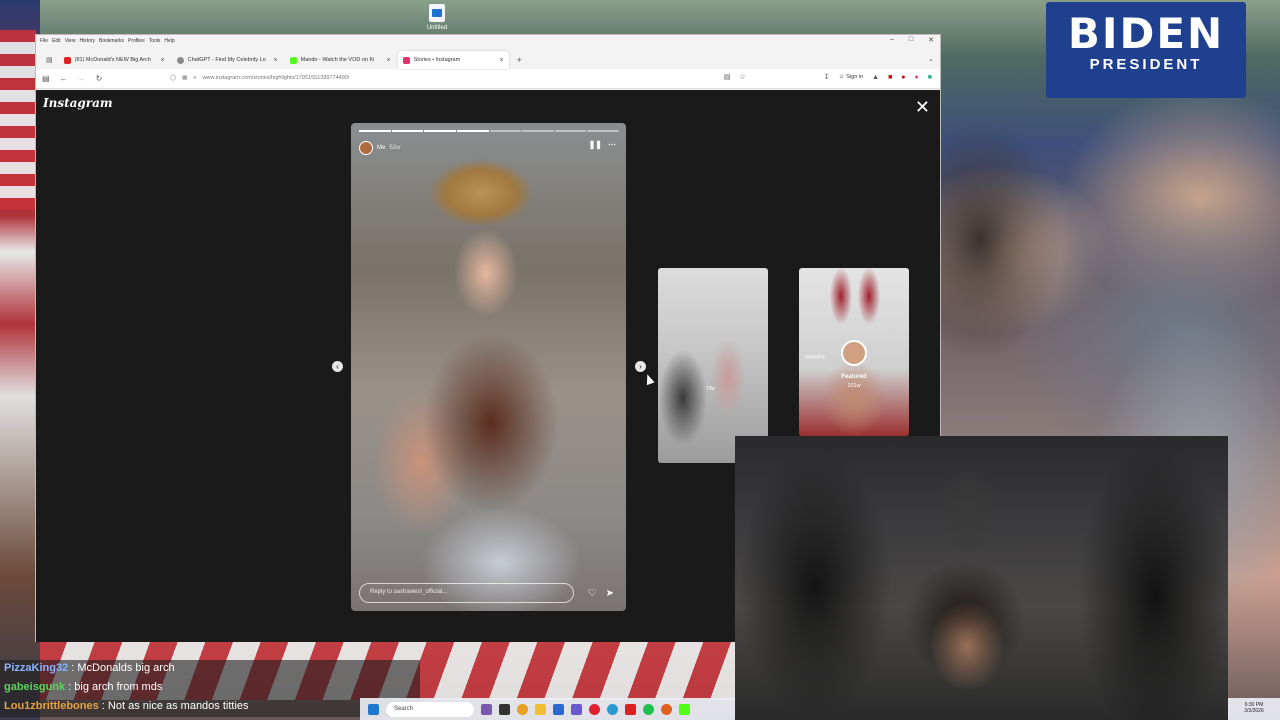  What do you see at coordinates (184, 78) in the screenshot?
I see `lock-icon: ▩` at bounding box center [184, 78].